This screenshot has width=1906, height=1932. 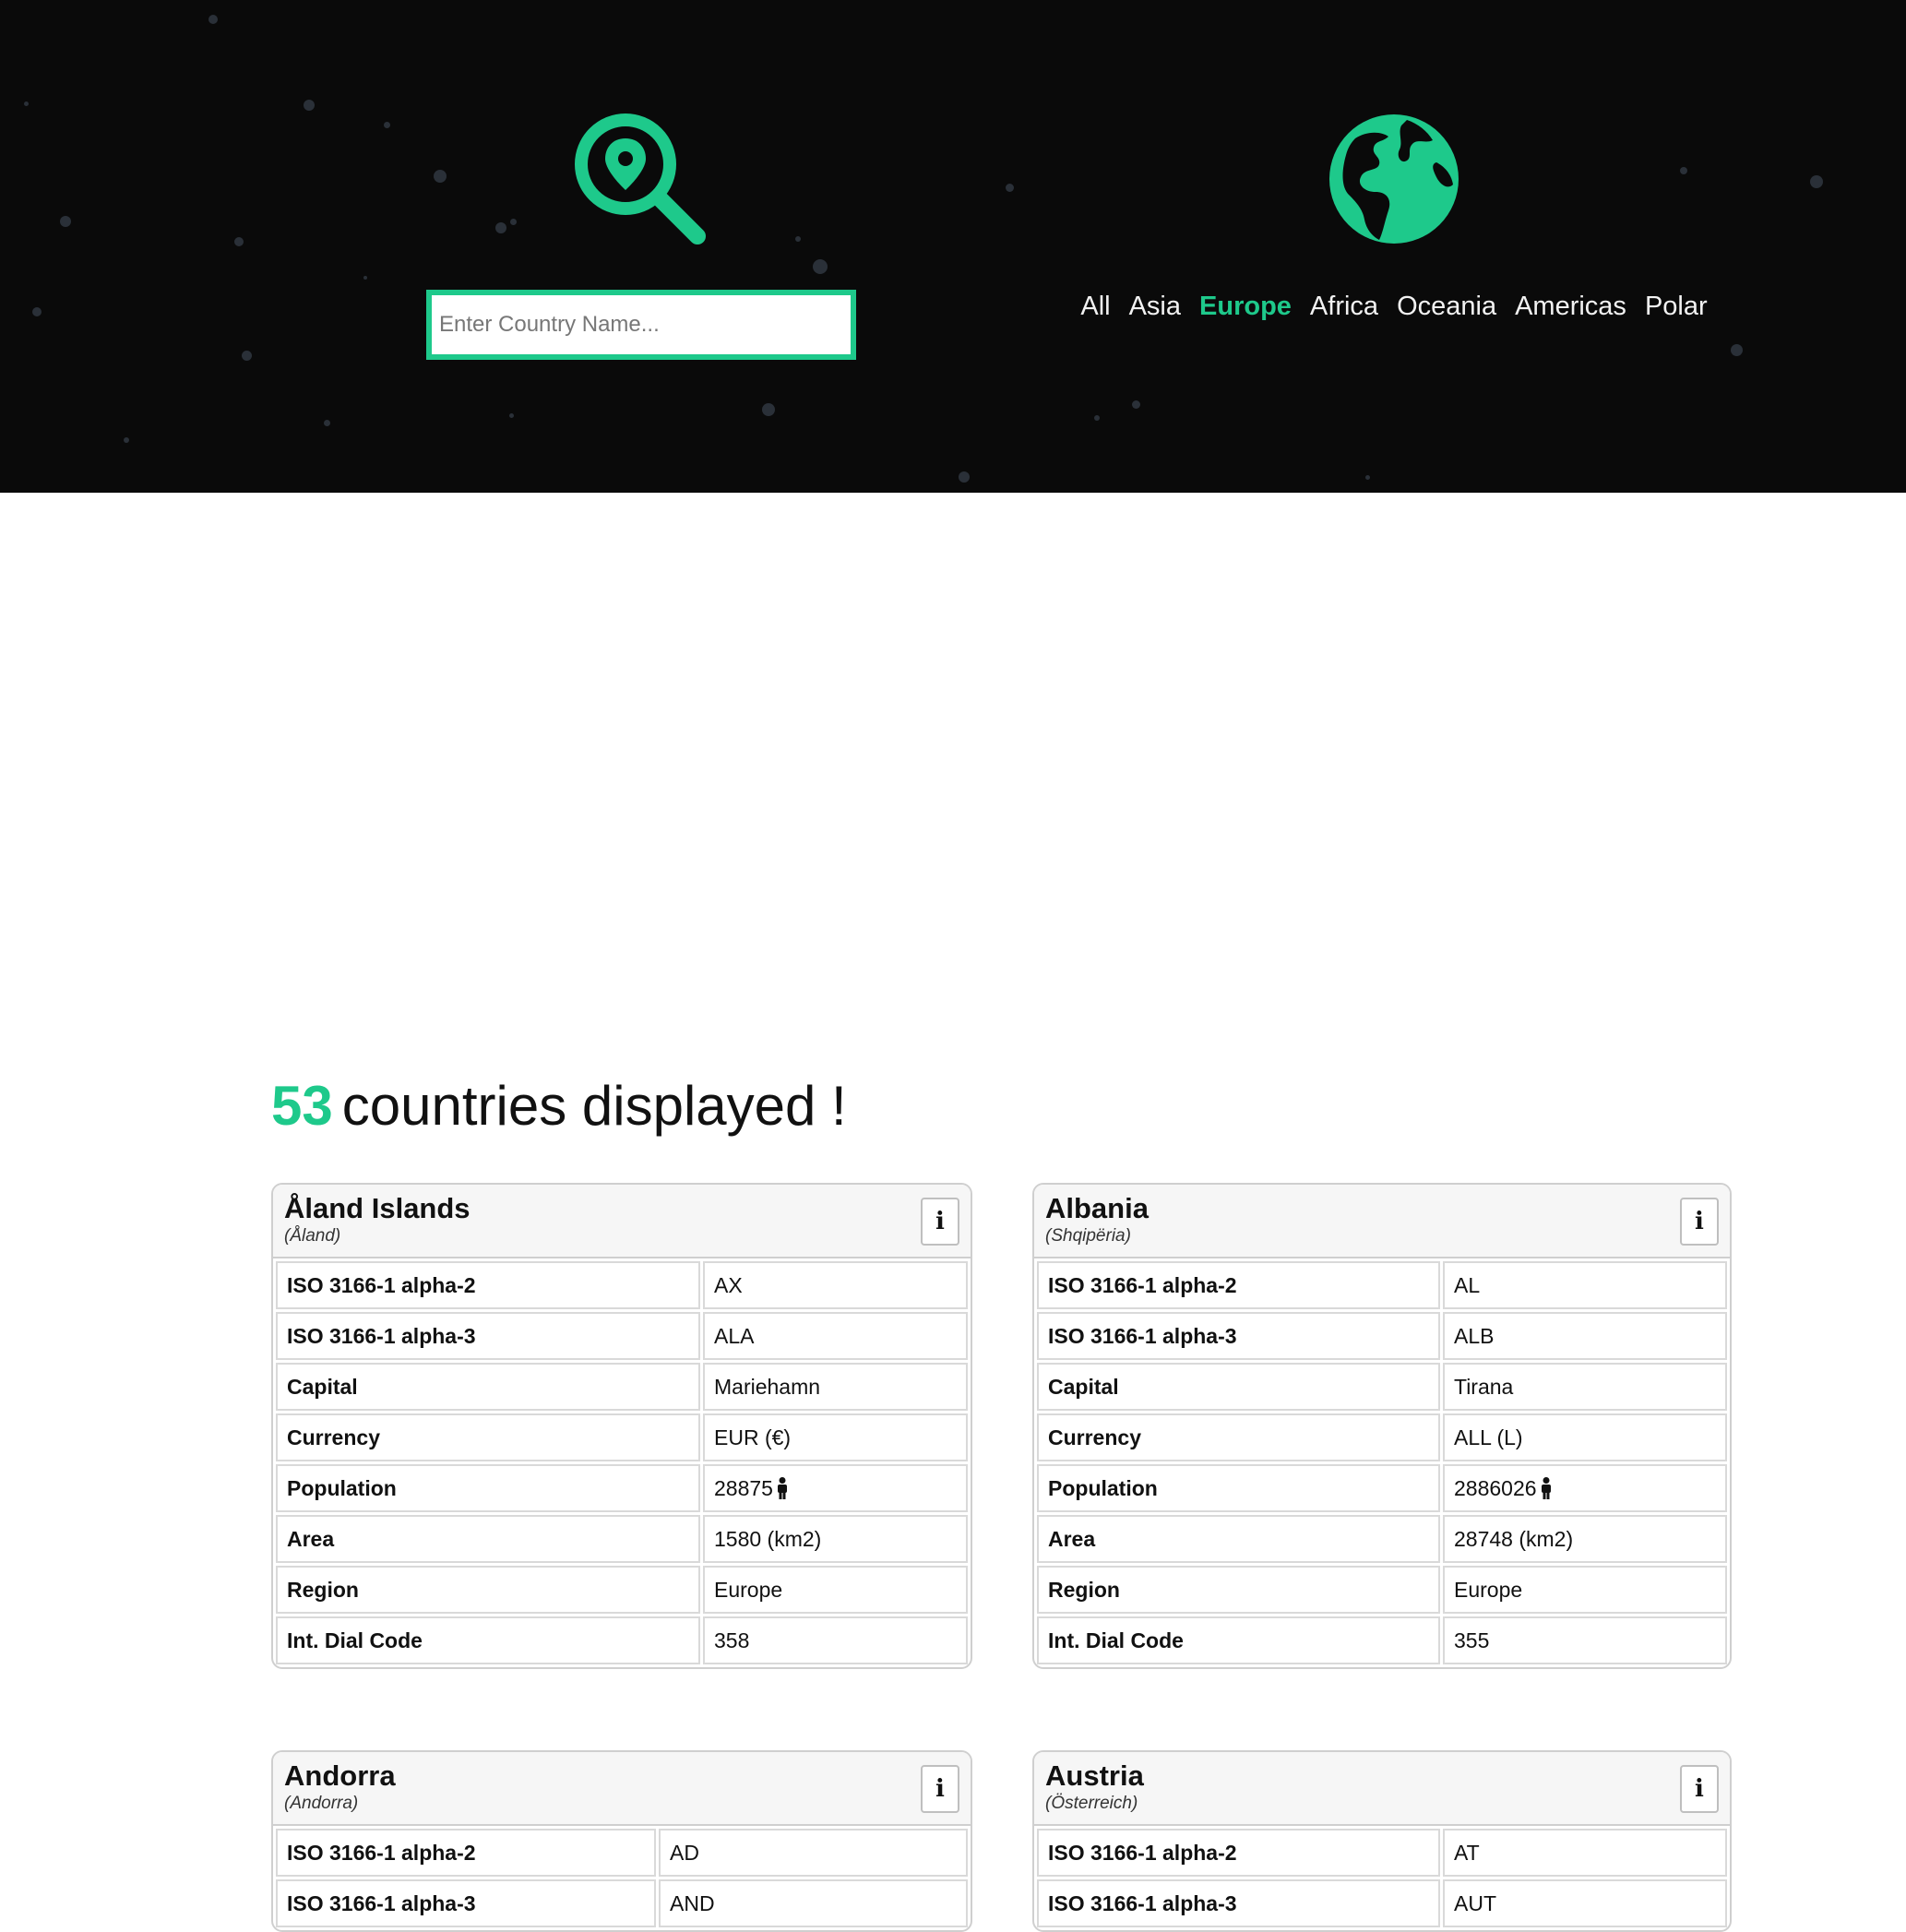 I want to click on region-link-polar: Polar, so click(x=1676, y=307).